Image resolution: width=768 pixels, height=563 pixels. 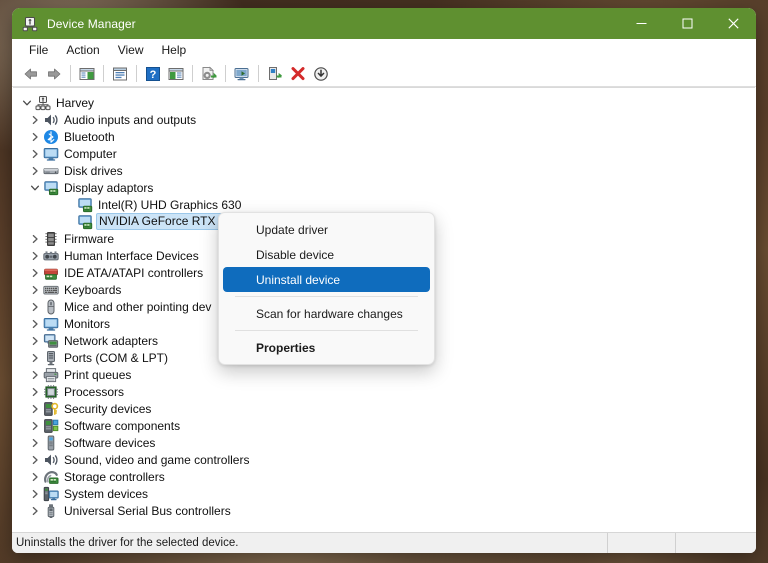 What do you see at coordinates (170, 205) in the screenshot?
I see `tree-item-label: Intel(R) UHD Graphics 630` at bounding box center [170, 205].